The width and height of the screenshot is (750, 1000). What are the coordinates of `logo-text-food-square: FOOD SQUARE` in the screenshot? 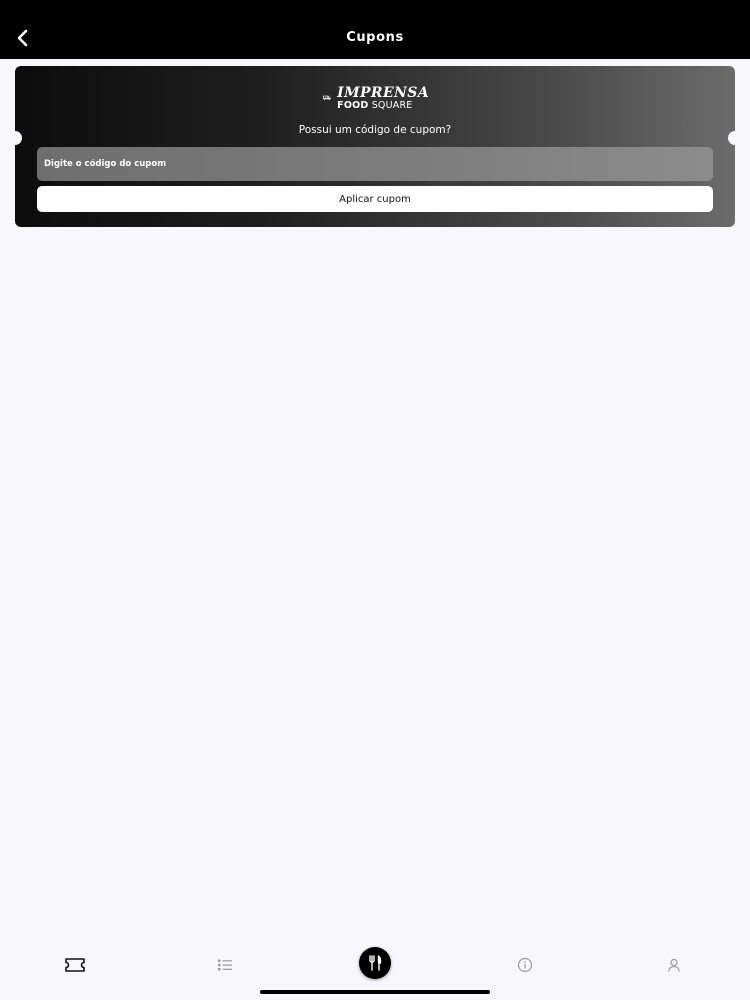 It's located at (383, 106).